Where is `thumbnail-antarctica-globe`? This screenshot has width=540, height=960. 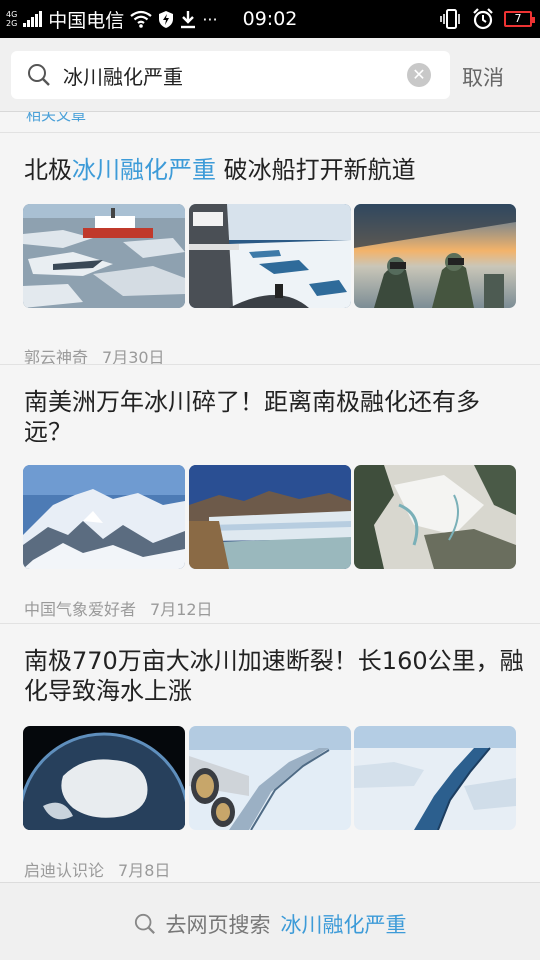
thumbnail-antarctica-globe is located at coordinates (104, 778).